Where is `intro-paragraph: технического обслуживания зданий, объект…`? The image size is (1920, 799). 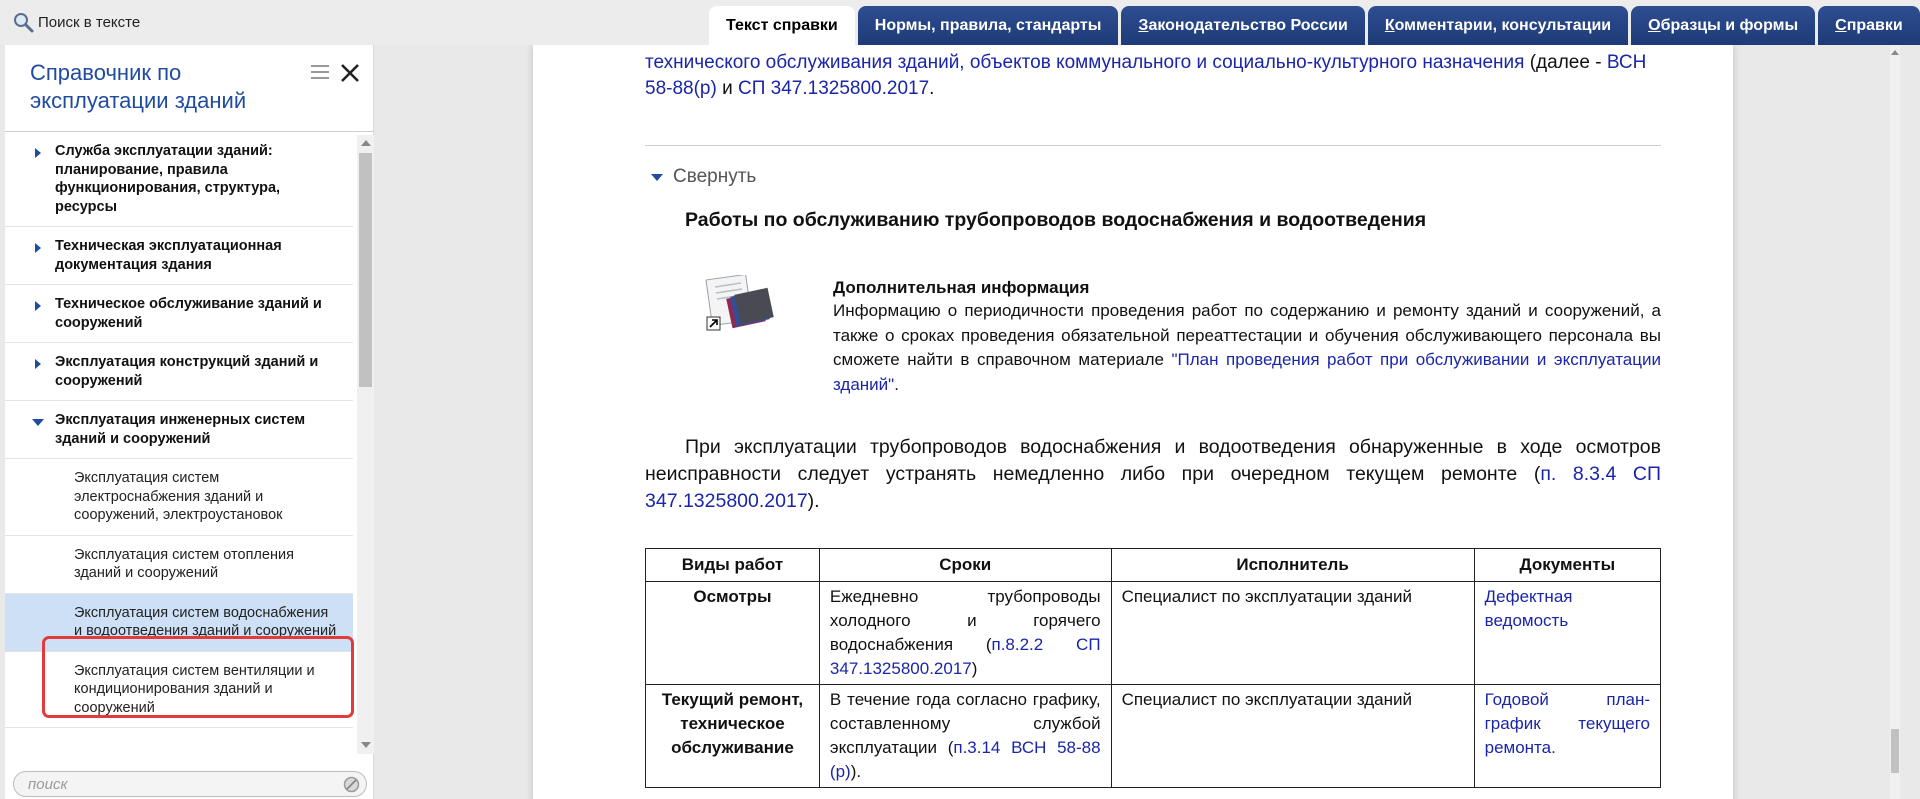 intro-paragraph: технического обслуживания зданий, объект… is located at coordinates (1153, 76).